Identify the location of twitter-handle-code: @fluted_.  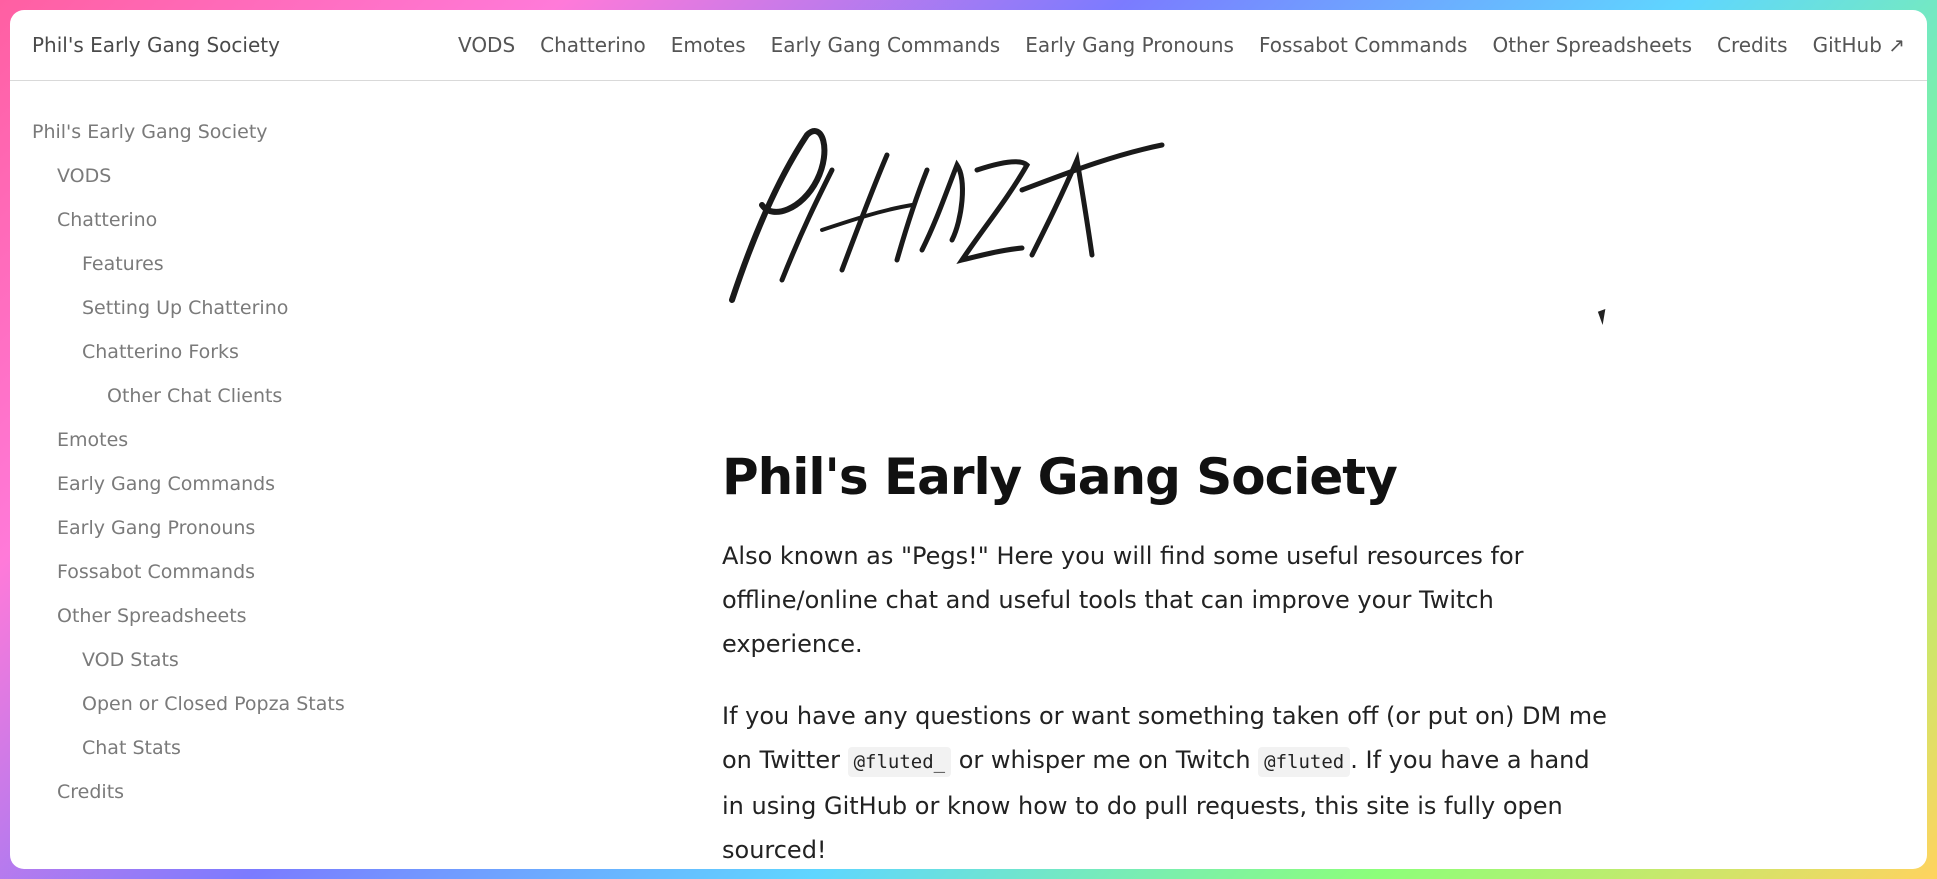
(899, 762).